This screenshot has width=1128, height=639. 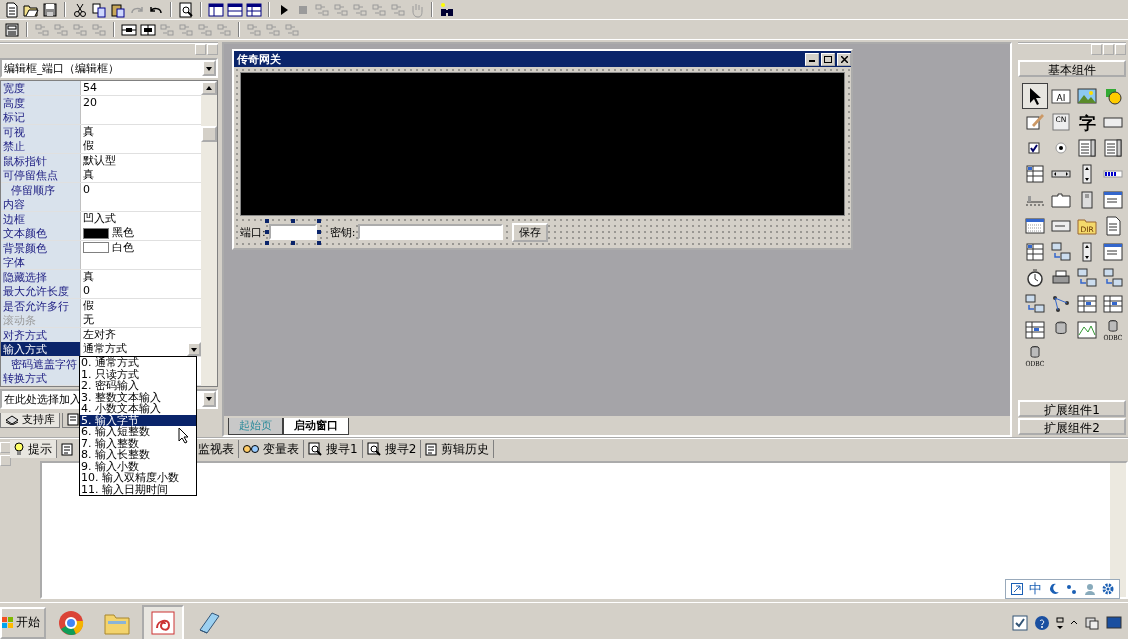 What do you see at coordinates (123, 233) in the screenshot?
I see `property-value: 黑色` at bounding box center [123, 233].